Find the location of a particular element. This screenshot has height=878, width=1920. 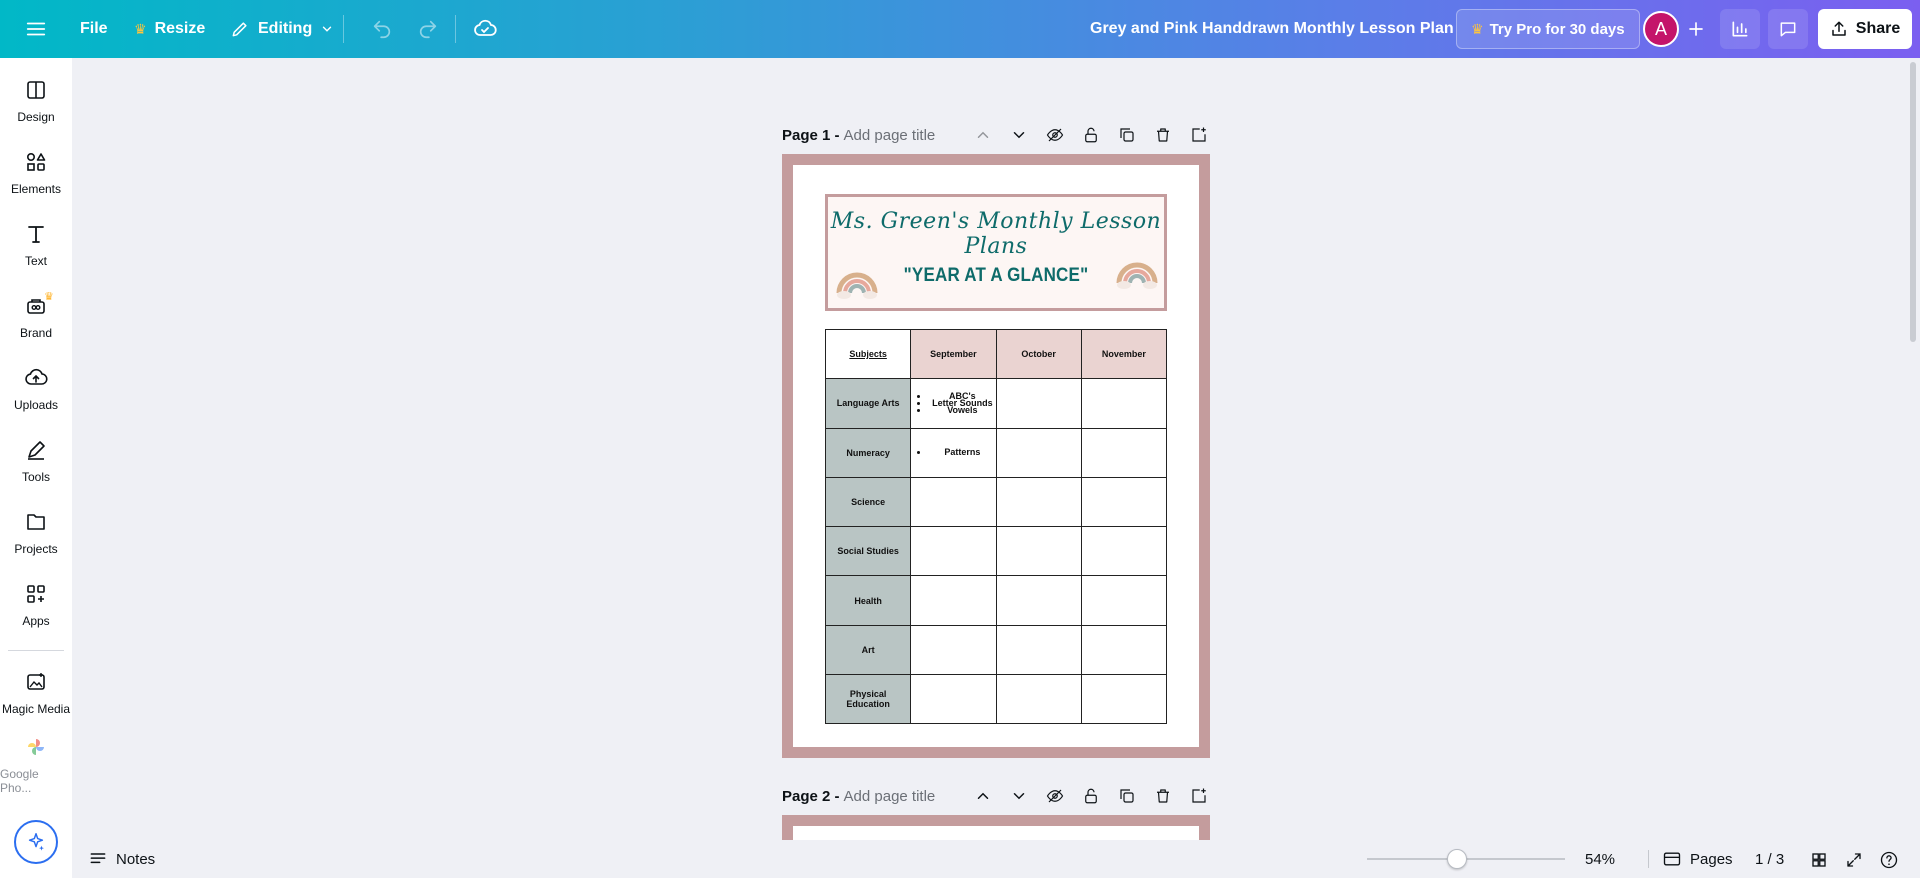

share-label: Share is located at coordinates (1878, 28).